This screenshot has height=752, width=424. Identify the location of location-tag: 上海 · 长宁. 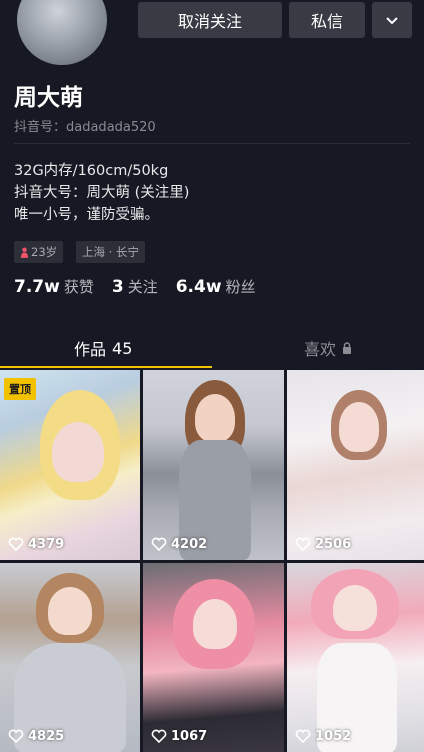
(110, 252).